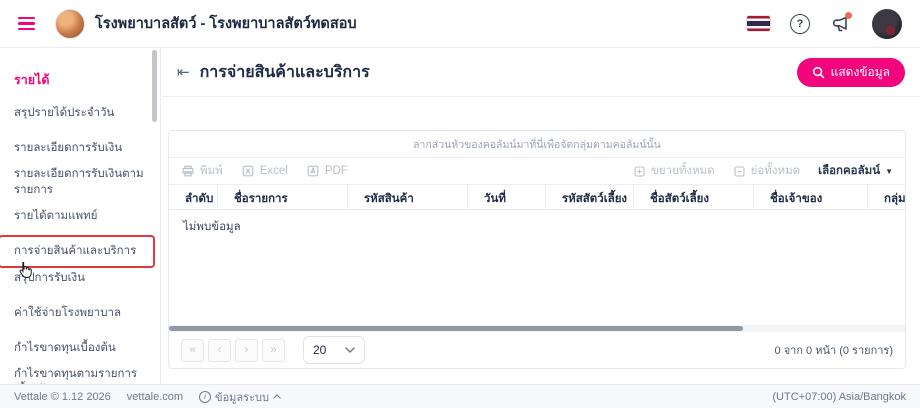  Describe the element at coordinates (212, 227) in the screenshot. I see `grid-empty-state: ไม่พบข้อมูล` at that location.